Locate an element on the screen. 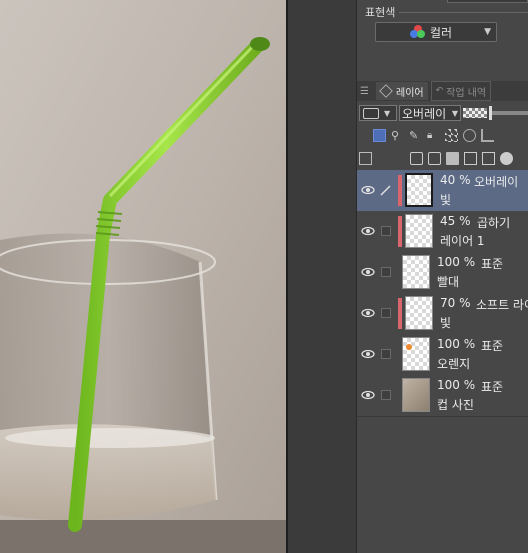 The image size is (528, 553). lock-icon: 🔒︎ is located at coordinates (433, 135).